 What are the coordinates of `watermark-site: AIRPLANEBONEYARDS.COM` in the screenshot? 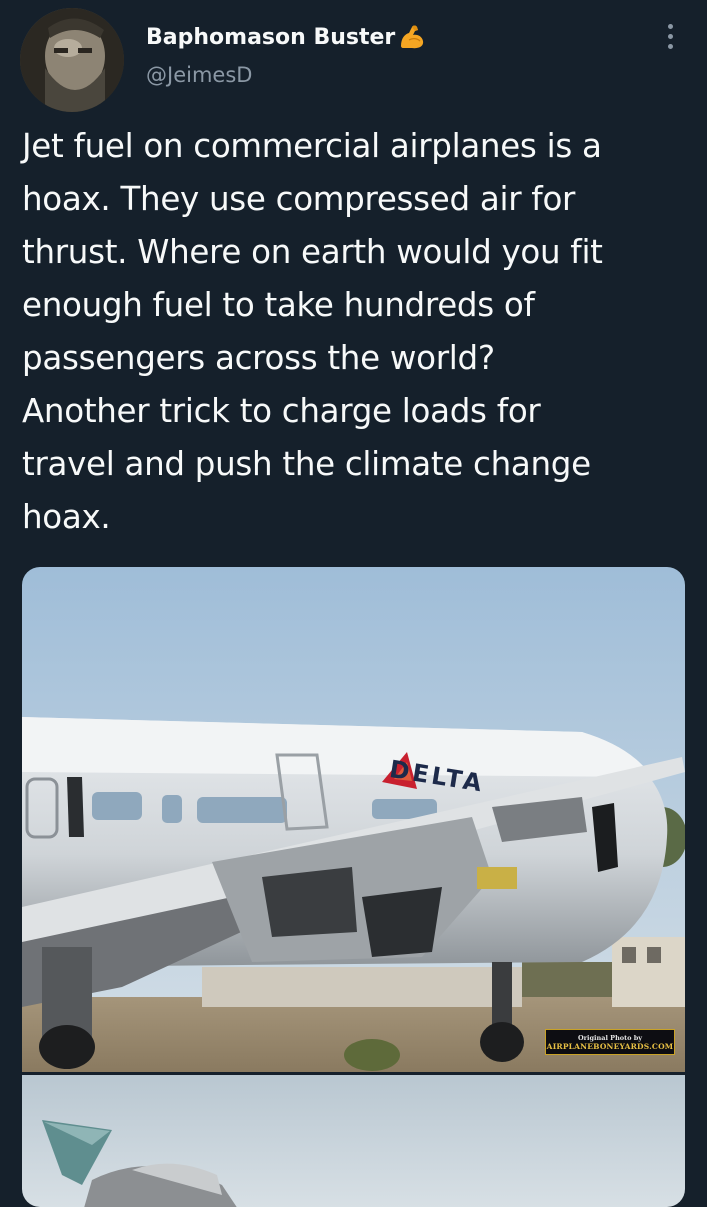 It's located at (610, 1046).